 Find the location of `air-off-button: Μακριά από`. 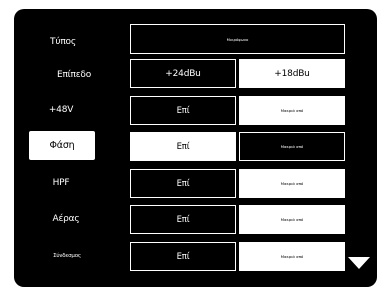

air-off-button: Μακριά από is located at coordinates (292, 219).